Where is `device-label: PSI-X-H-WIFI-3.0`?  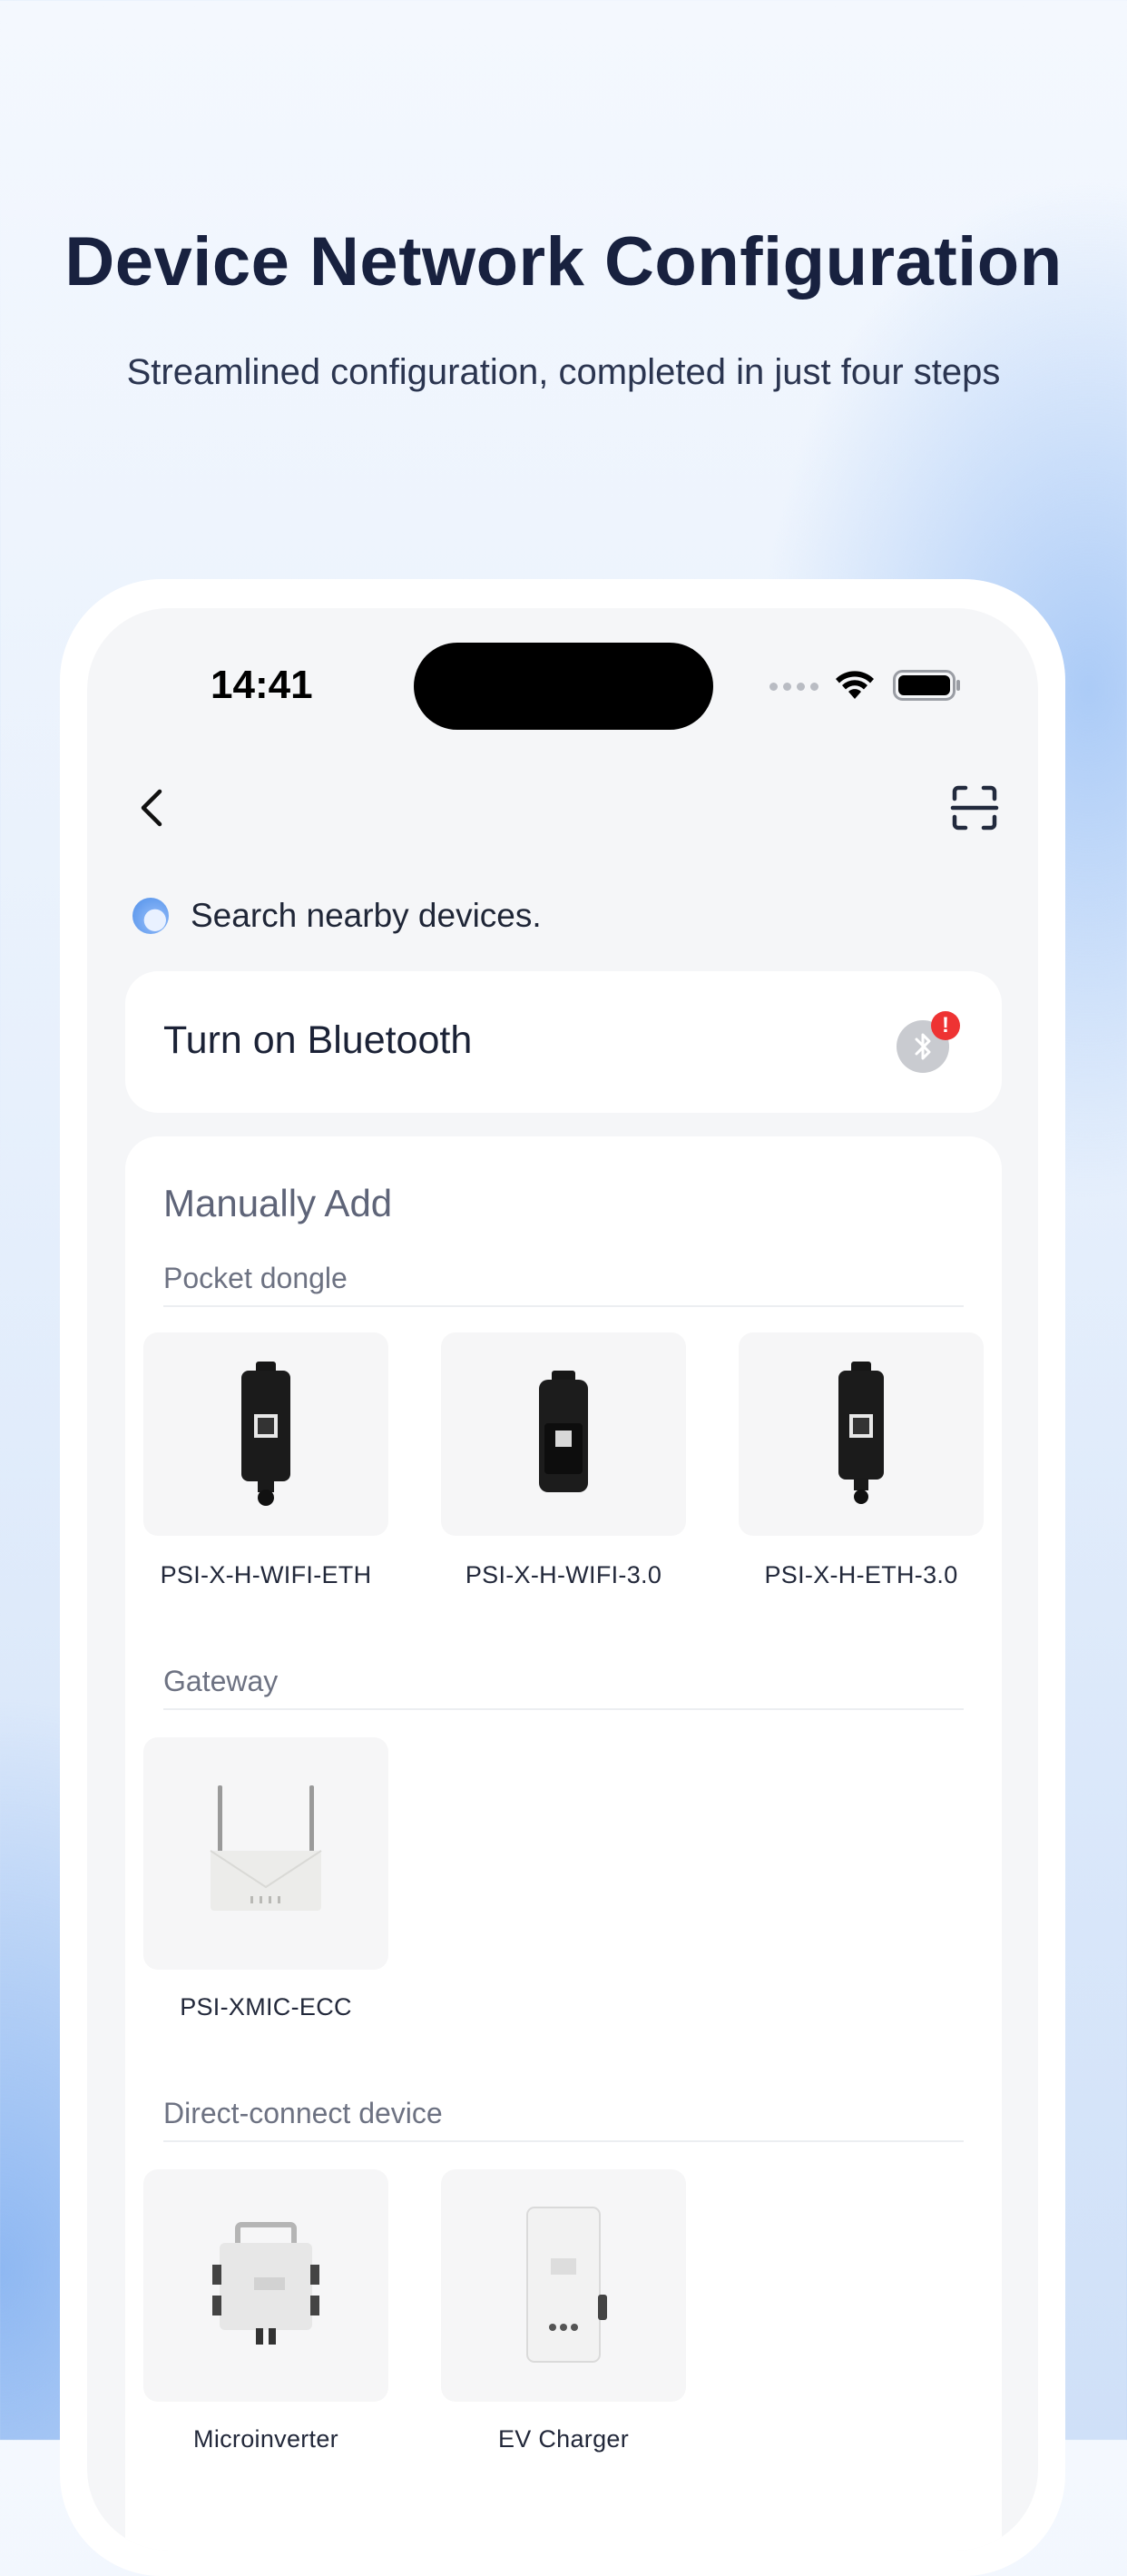
device-label: PSI-X-H-WIFI-3.0 is located at coordinates (563, 1574).